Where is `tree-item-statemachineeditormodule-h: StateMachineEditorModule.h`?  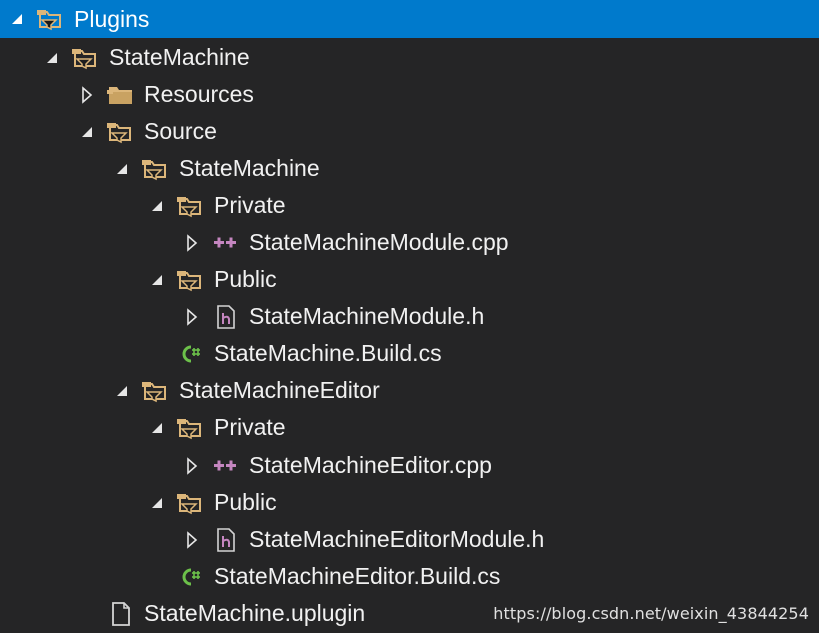
tree-item-statemachineeditormodule-h: StateMachineEditorModule.h is located at coordinates (409, 539).